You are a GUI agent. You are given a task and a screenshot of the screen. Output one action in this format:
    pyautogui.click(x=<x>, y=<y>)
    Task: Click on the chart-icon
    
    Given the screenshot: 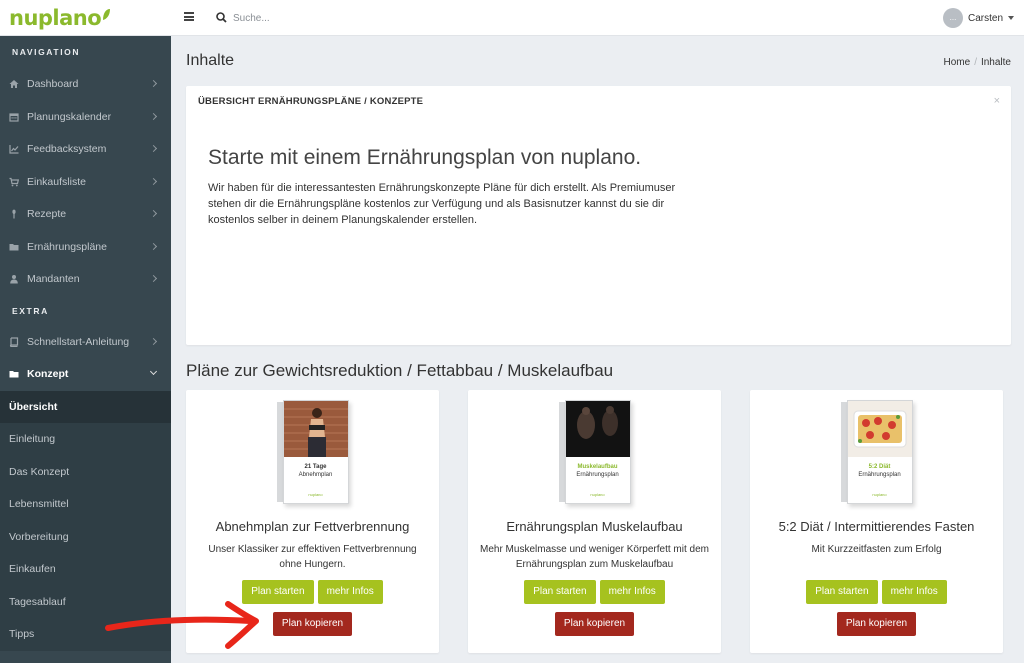 What is the action you would take?
    pyautogui.click(x=14, y=149)
    